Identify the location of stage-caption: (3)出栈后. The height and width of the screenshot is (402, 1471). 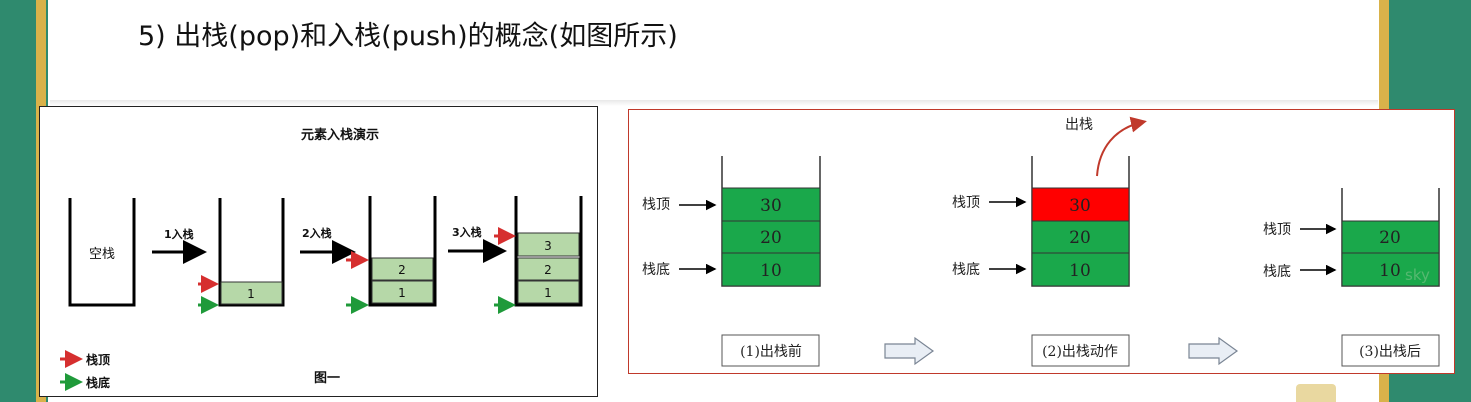
(1390, 352).